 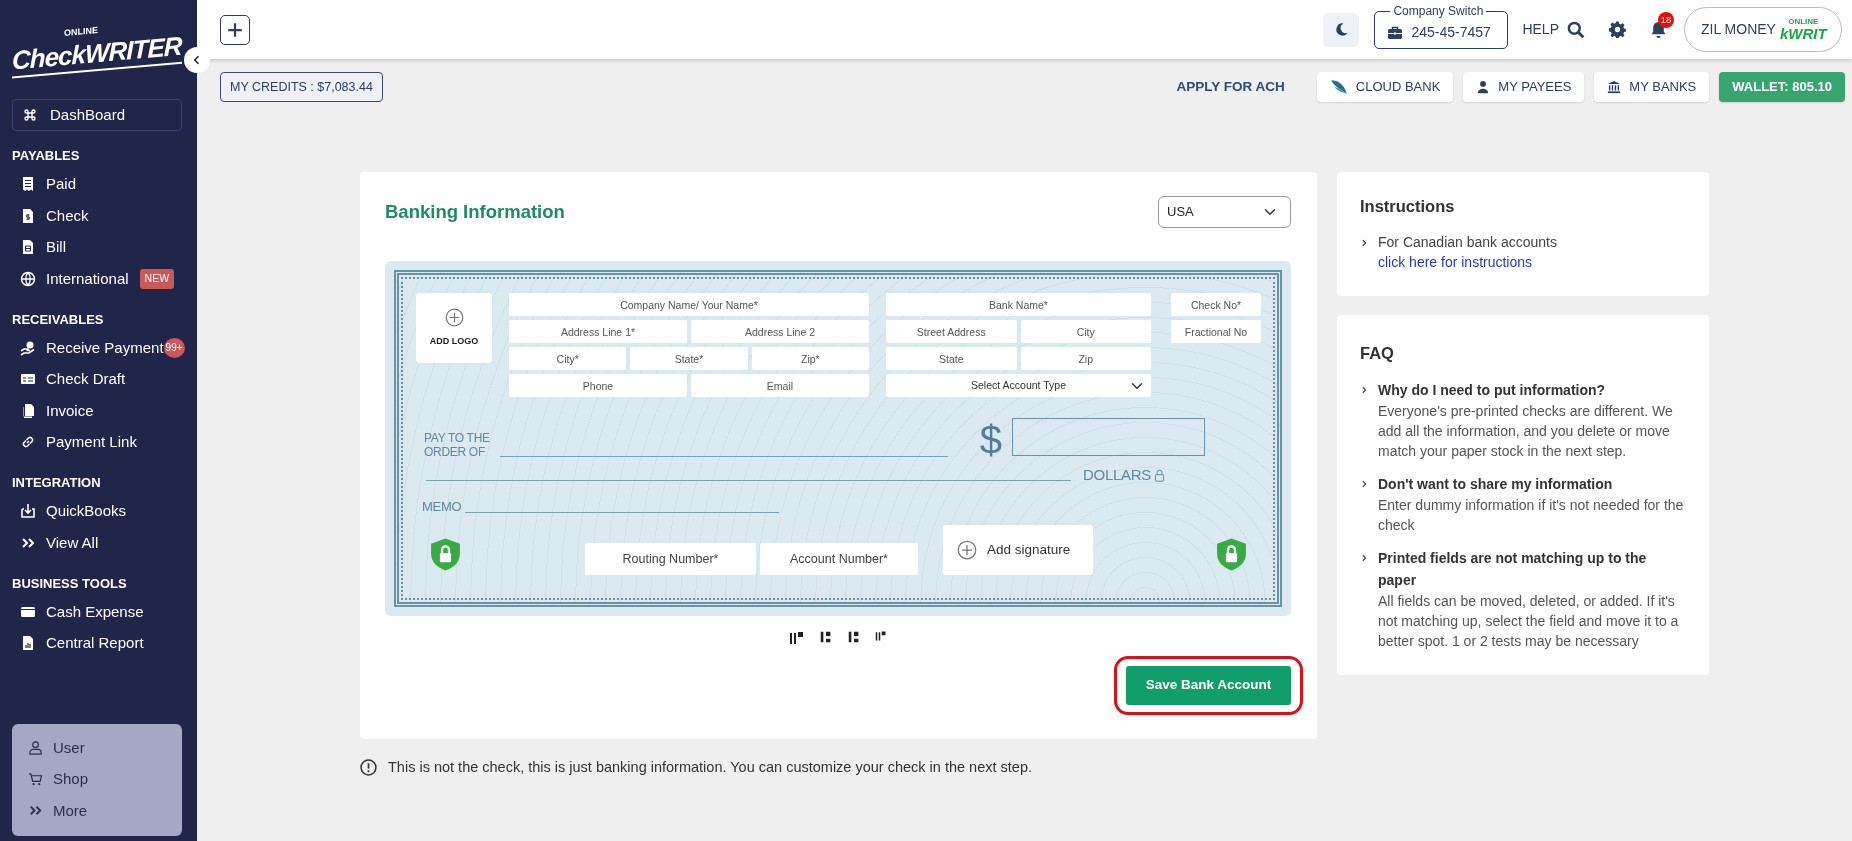 I want to click on document-icon, so click(x=28, y=247).